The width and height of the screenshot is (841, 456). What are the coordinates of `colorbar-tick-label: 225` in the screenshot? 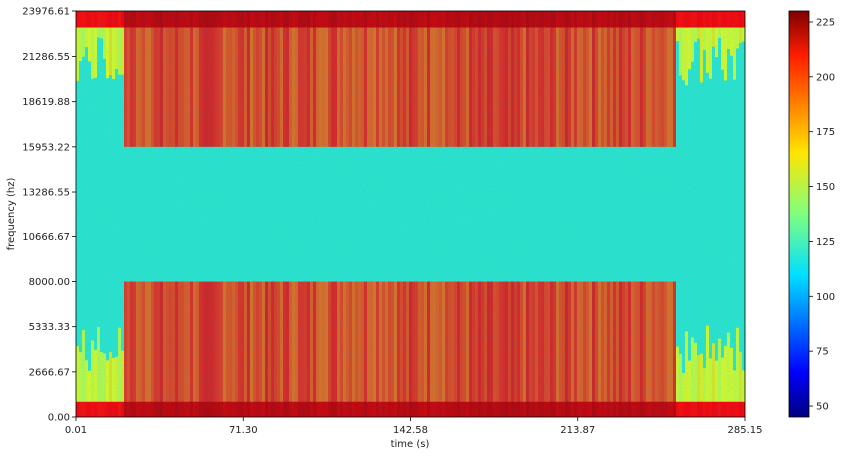 It's located at (825, 22).